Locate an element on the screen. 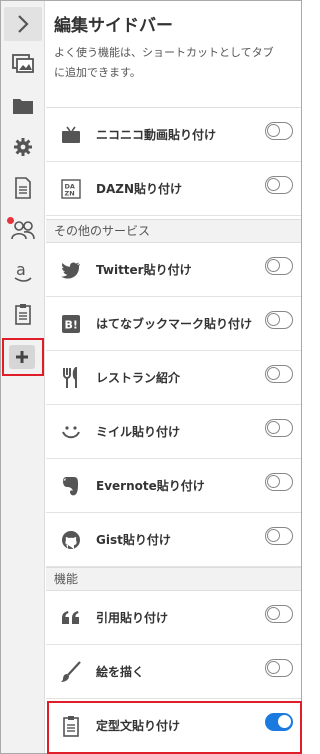 The width and height of the screenshot is (320, 754). list-item-label: ニコニコ動画貼り付け is located at coordinates (156, 135).